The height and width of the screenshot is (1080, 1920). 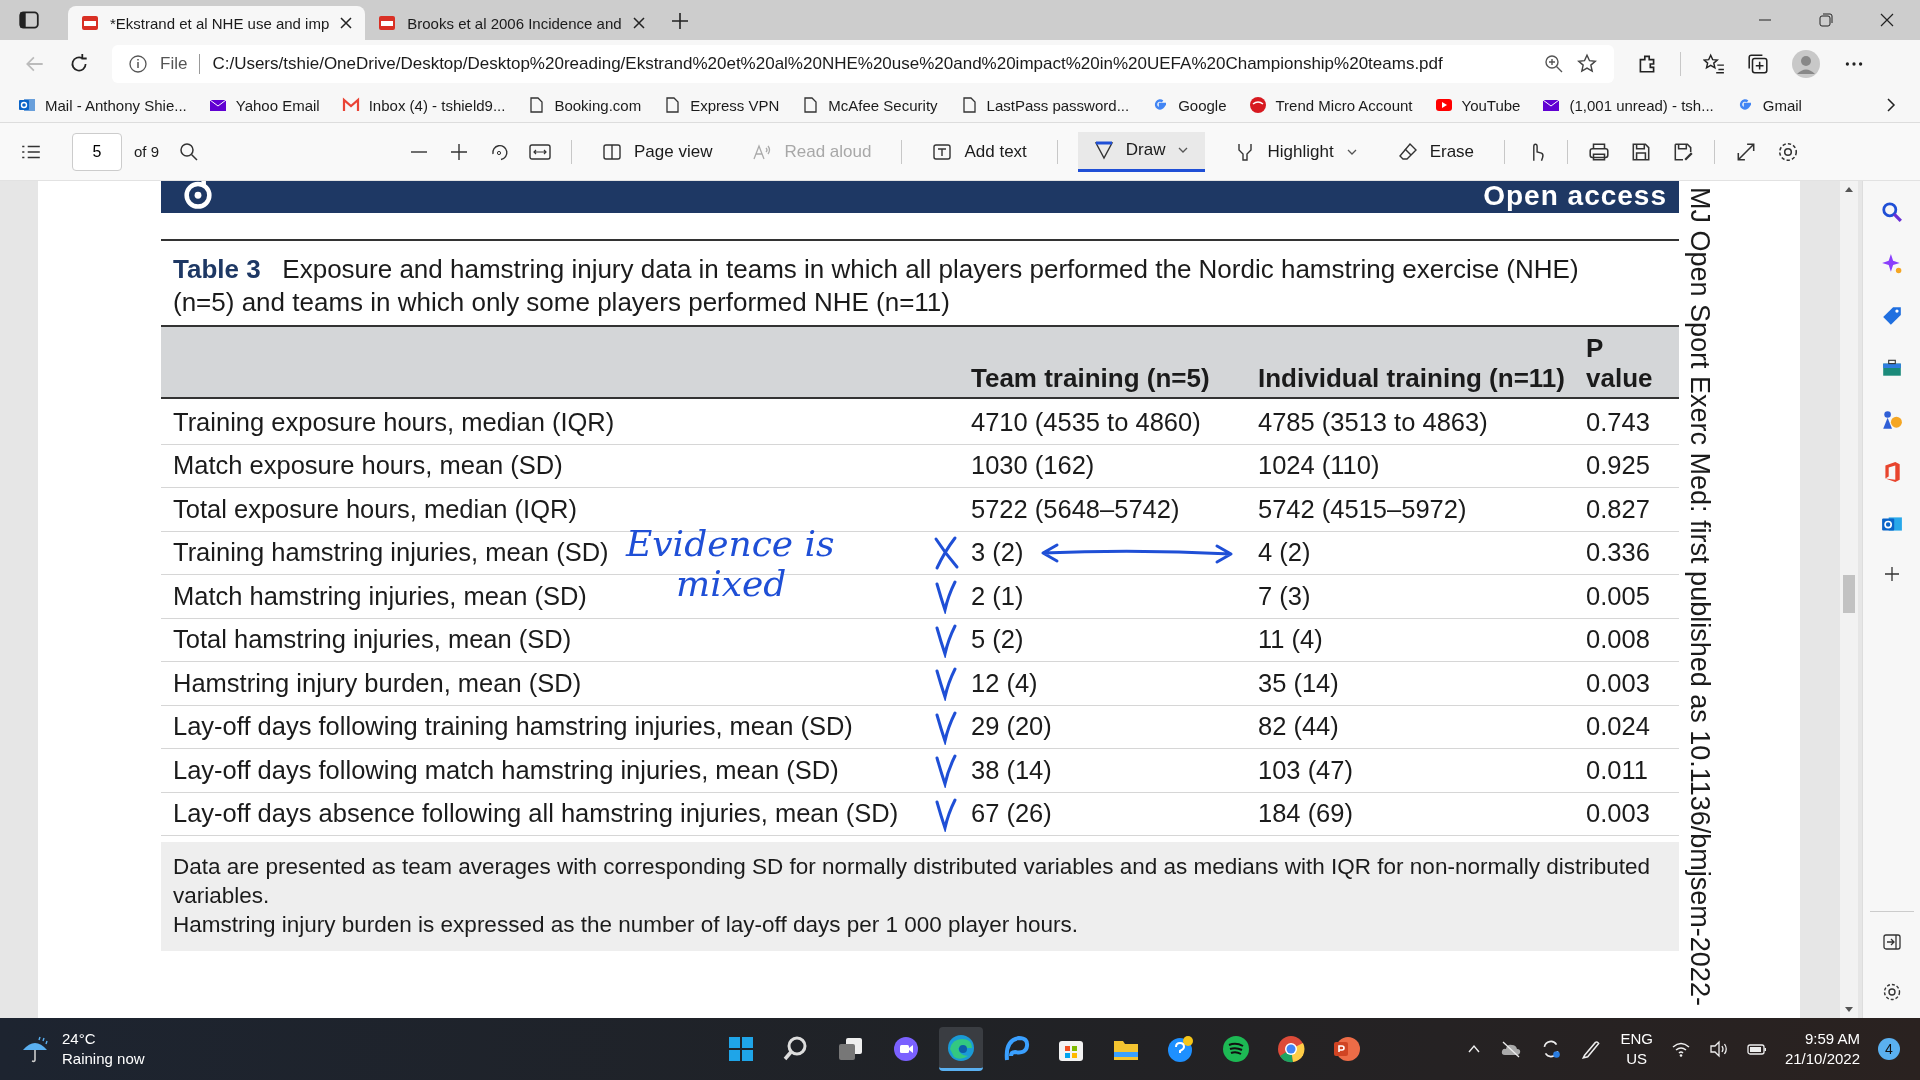 I want to click on bookmark-link: Gmail, so click(x=1768, y=105).